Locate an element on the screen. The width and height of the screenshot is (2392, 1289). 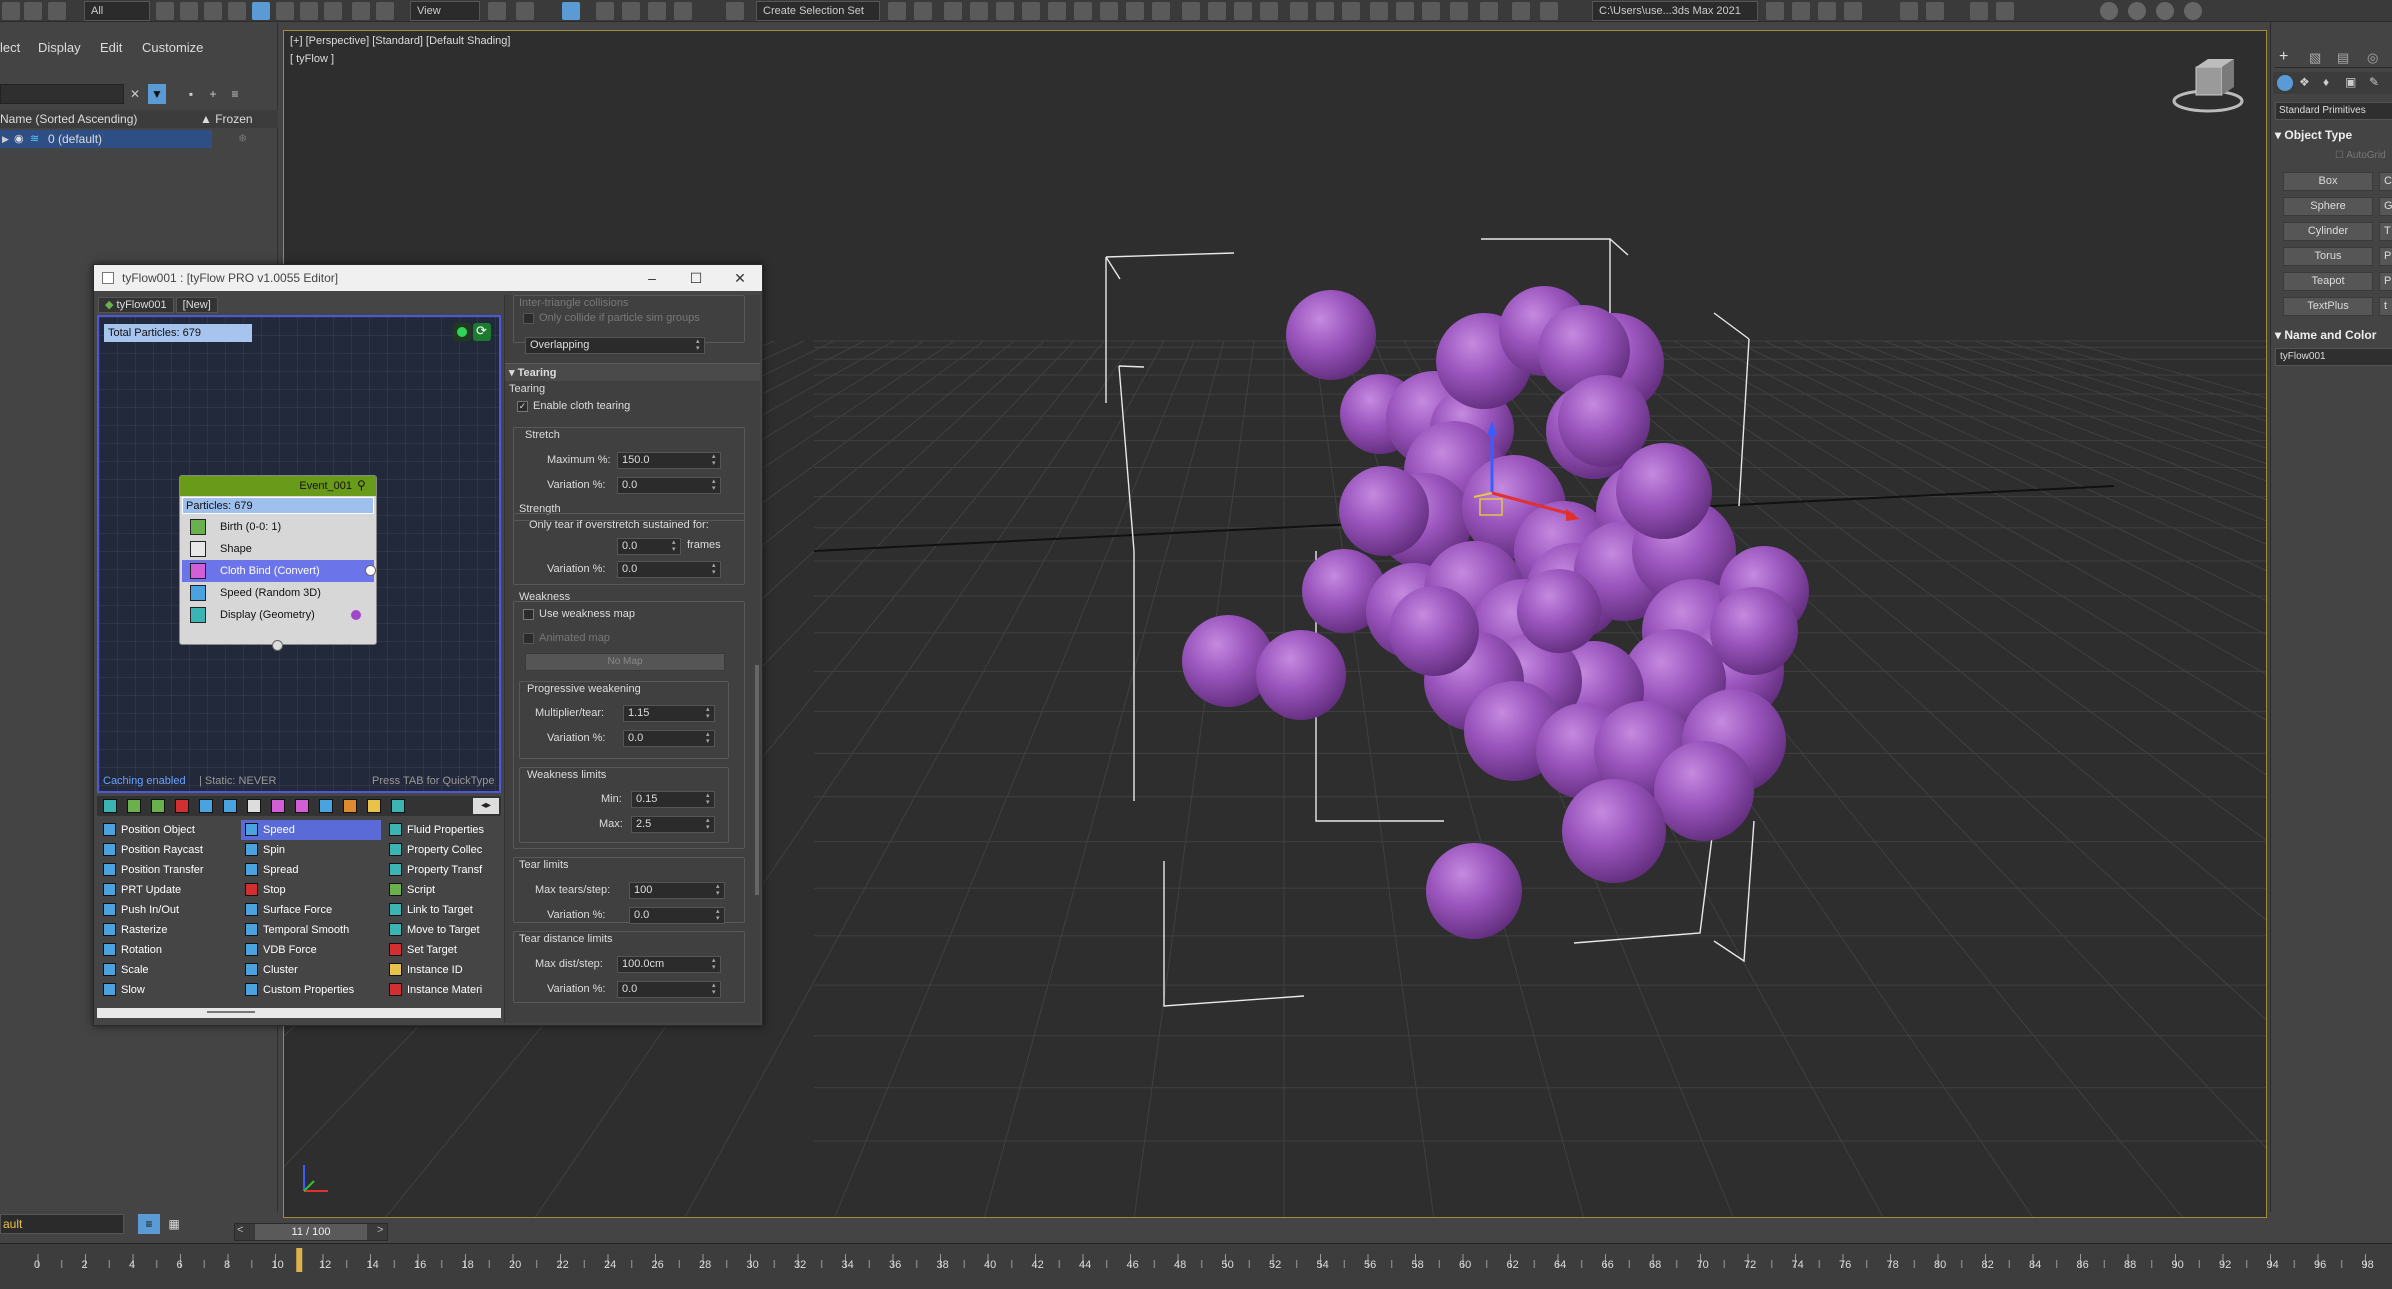
selection-filter-combo: All is located at coordinates (117, 11).